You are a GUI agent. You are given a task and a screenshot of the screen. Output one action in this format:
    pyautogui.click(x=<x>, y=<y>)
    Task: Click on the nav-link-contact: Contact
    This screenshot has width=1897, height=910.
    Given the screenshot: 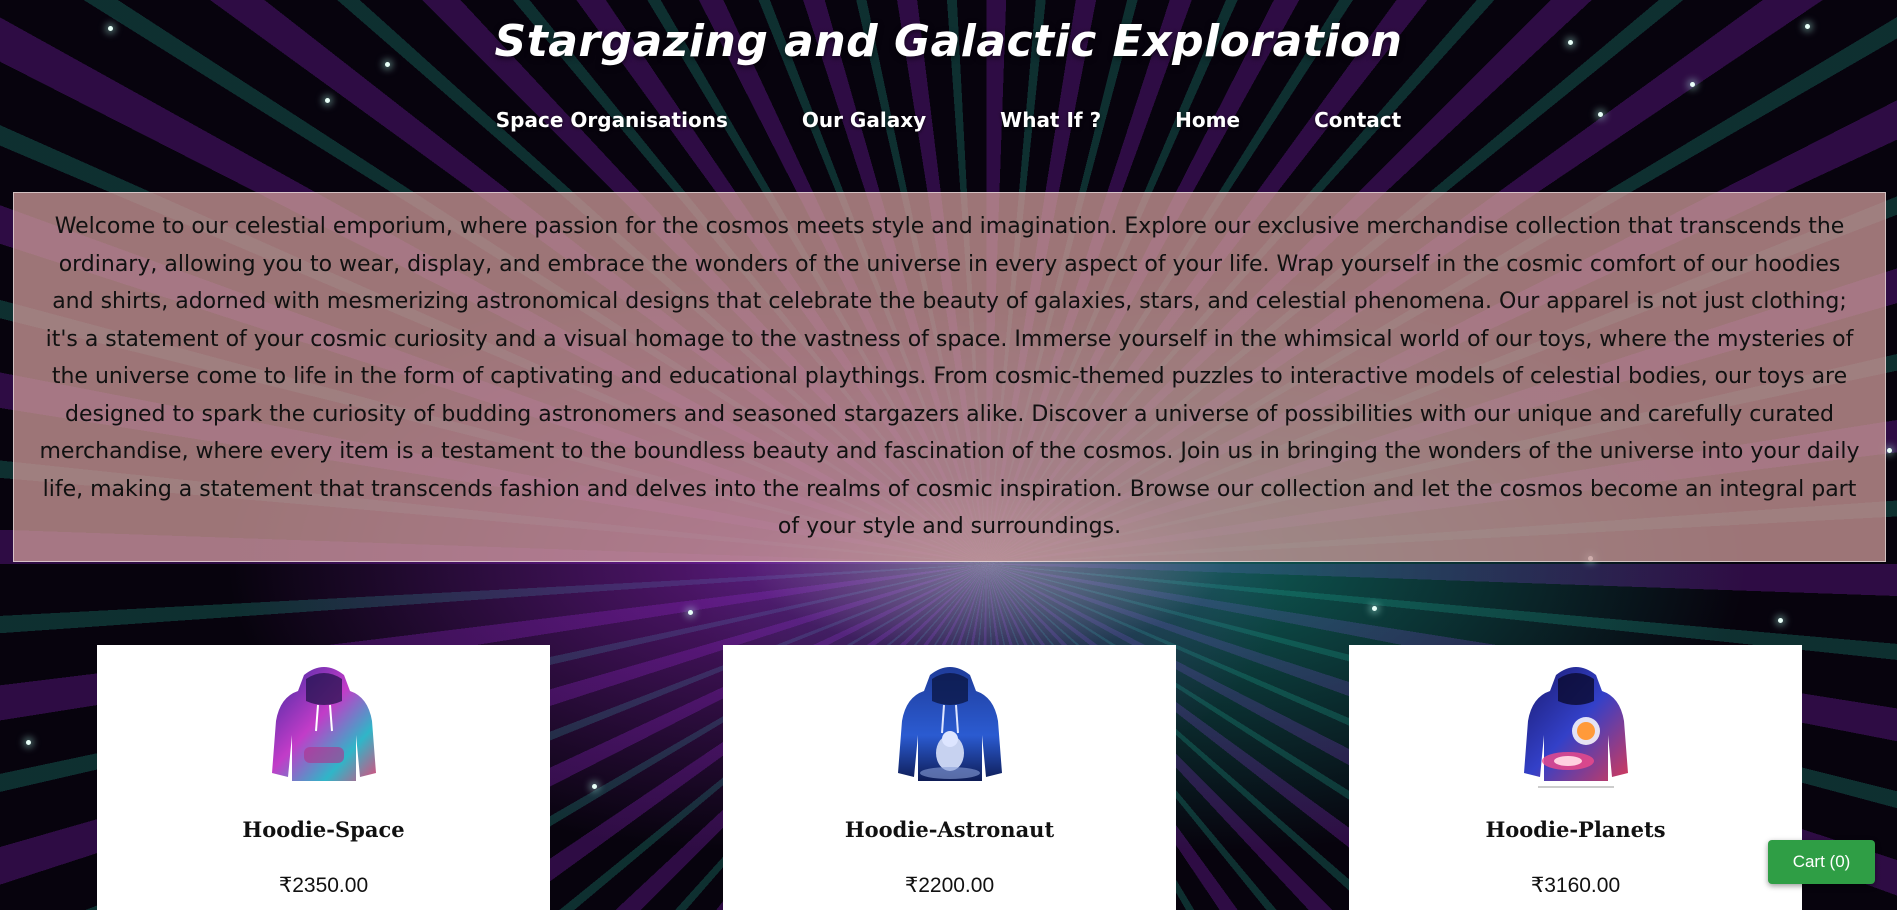 What is the action you would take?
    pyautogui.click(x=1357, y=120)
    